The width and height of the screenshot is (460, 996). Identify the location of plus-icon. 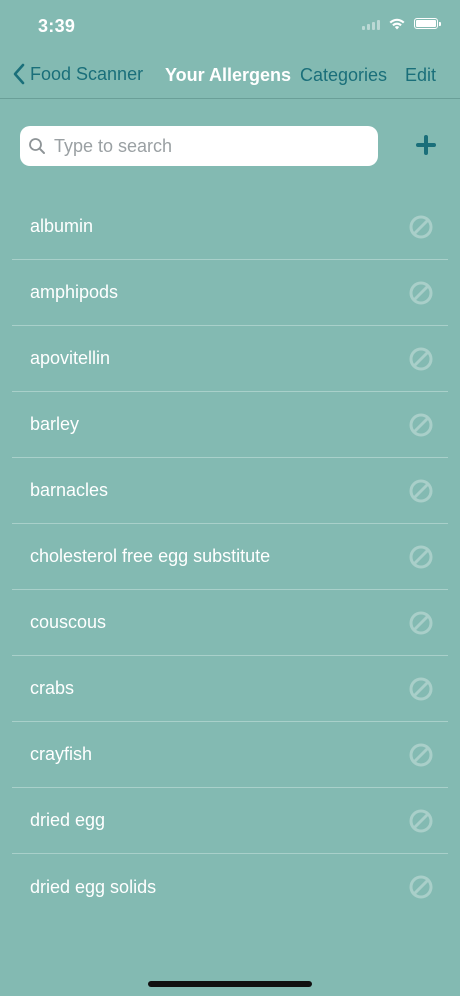
(426, 145).